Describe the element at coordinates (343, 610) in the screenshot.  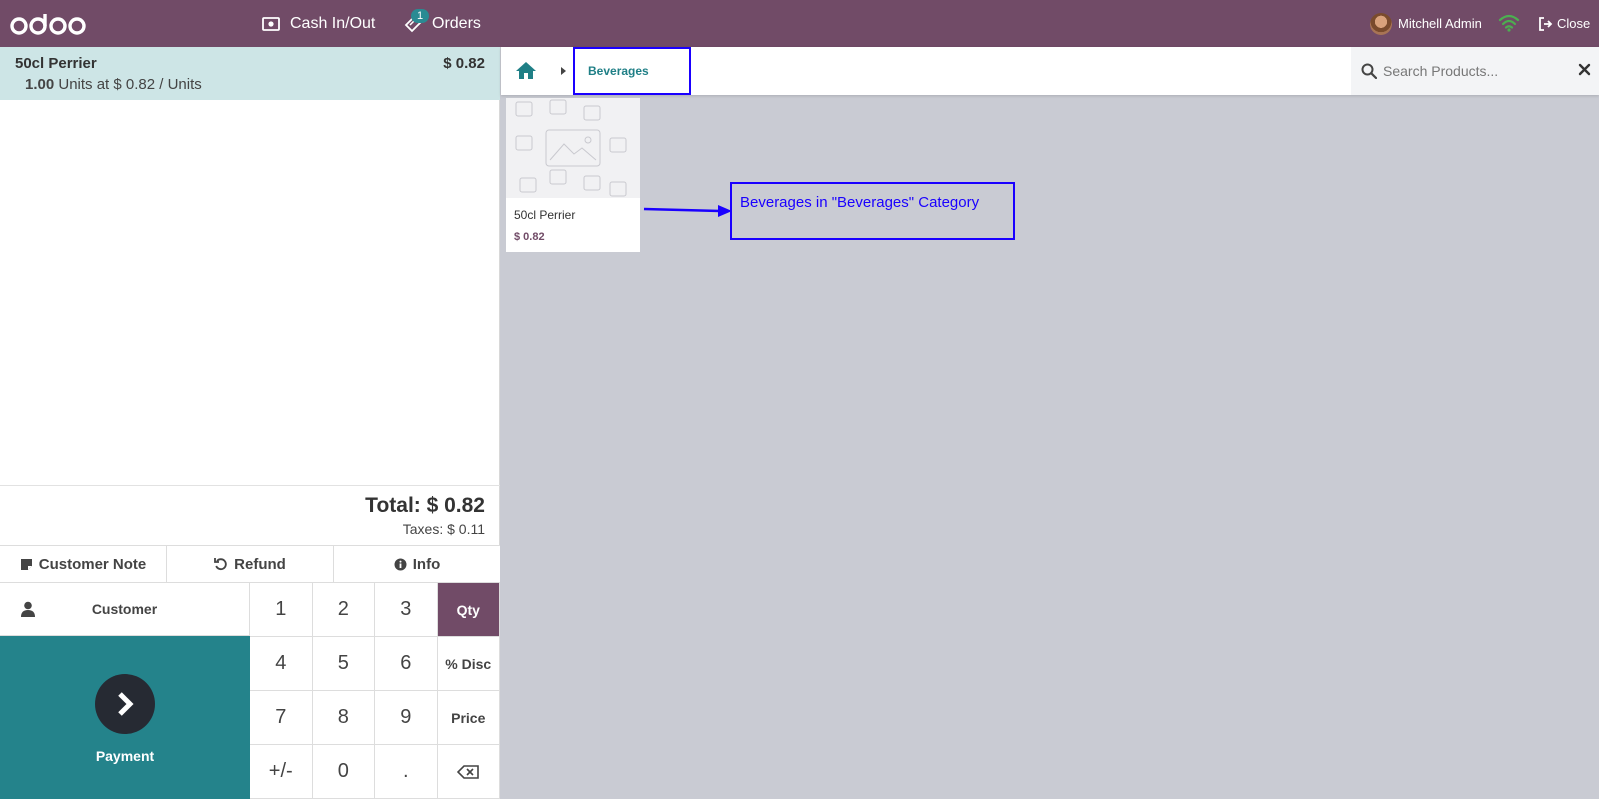
I see `numpad-key-2: 2` at that location.